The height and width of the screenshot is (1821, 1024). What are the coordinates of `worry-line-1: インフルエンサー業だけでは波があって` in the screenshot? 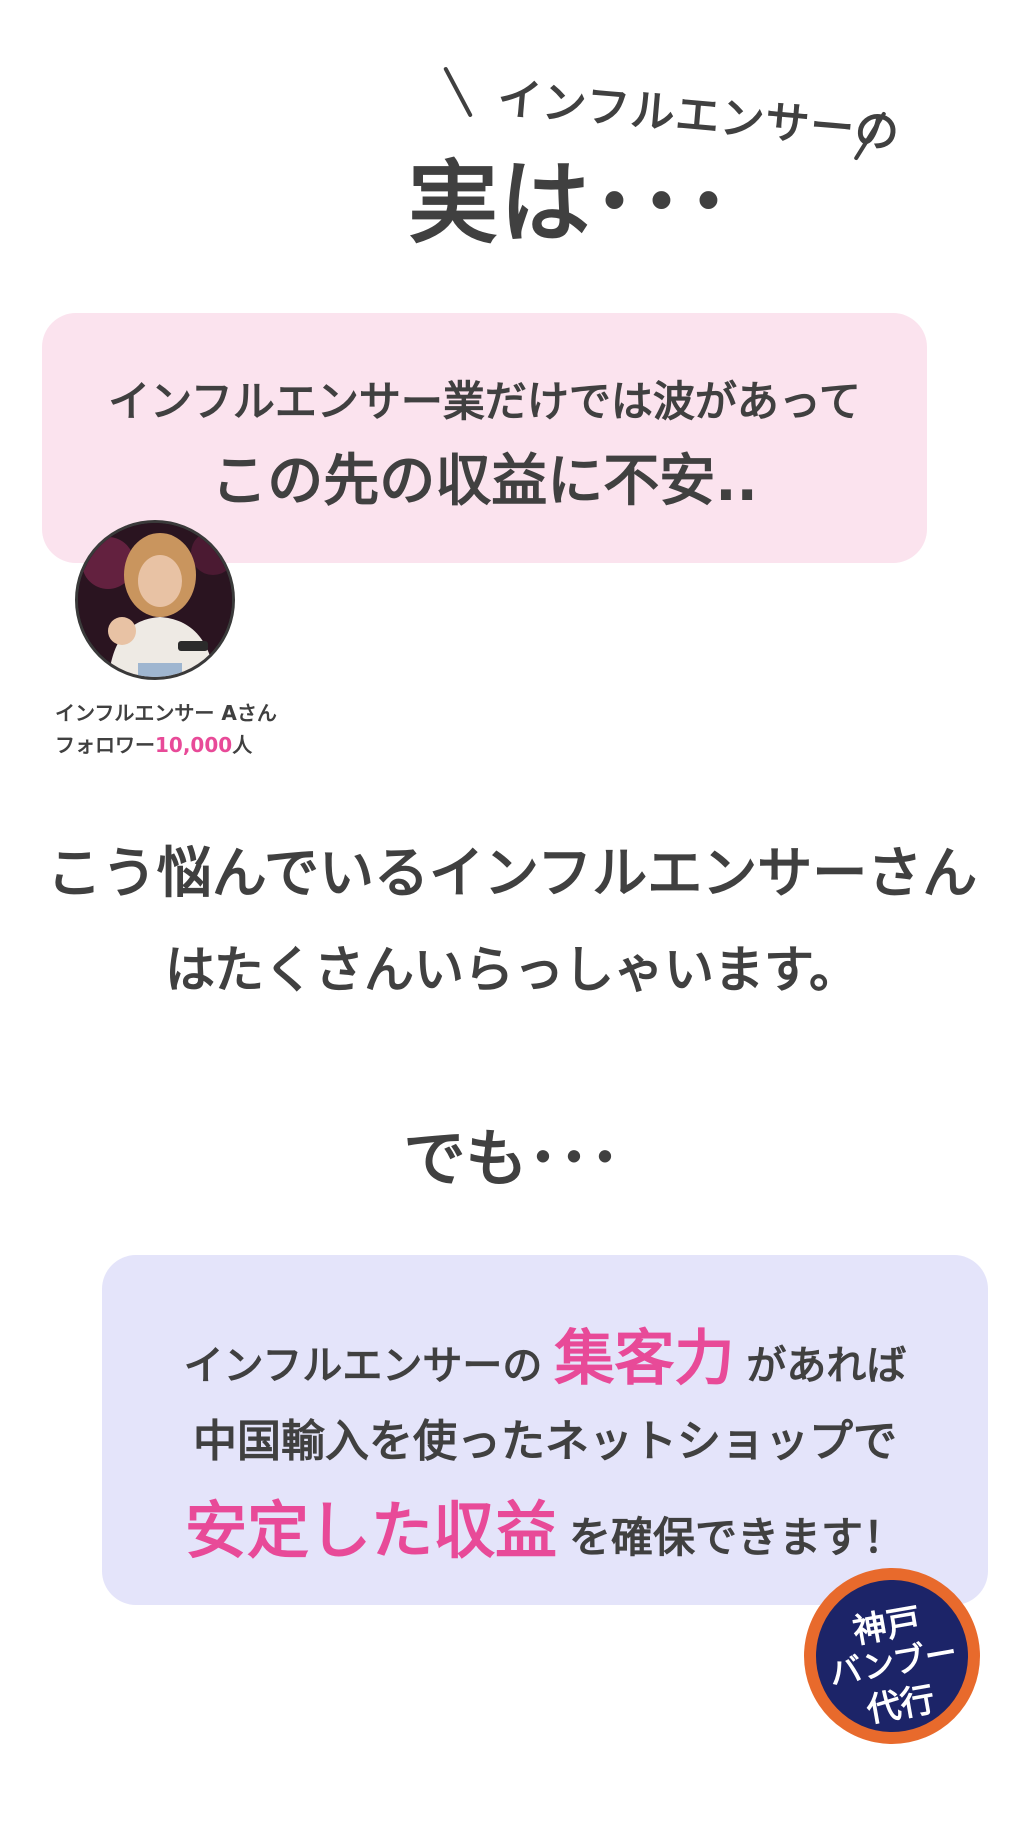 It's located at (484, 401).